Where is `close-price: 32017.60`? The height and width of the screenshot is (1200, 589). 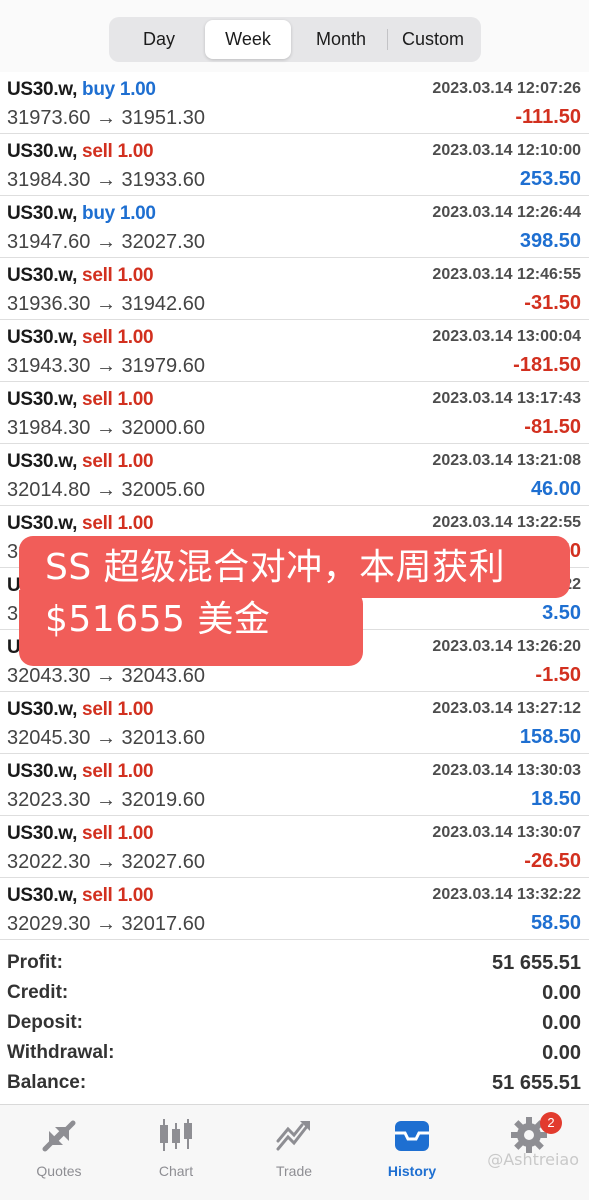
close-price: 32017.60 is located at coordinates (163, 924).